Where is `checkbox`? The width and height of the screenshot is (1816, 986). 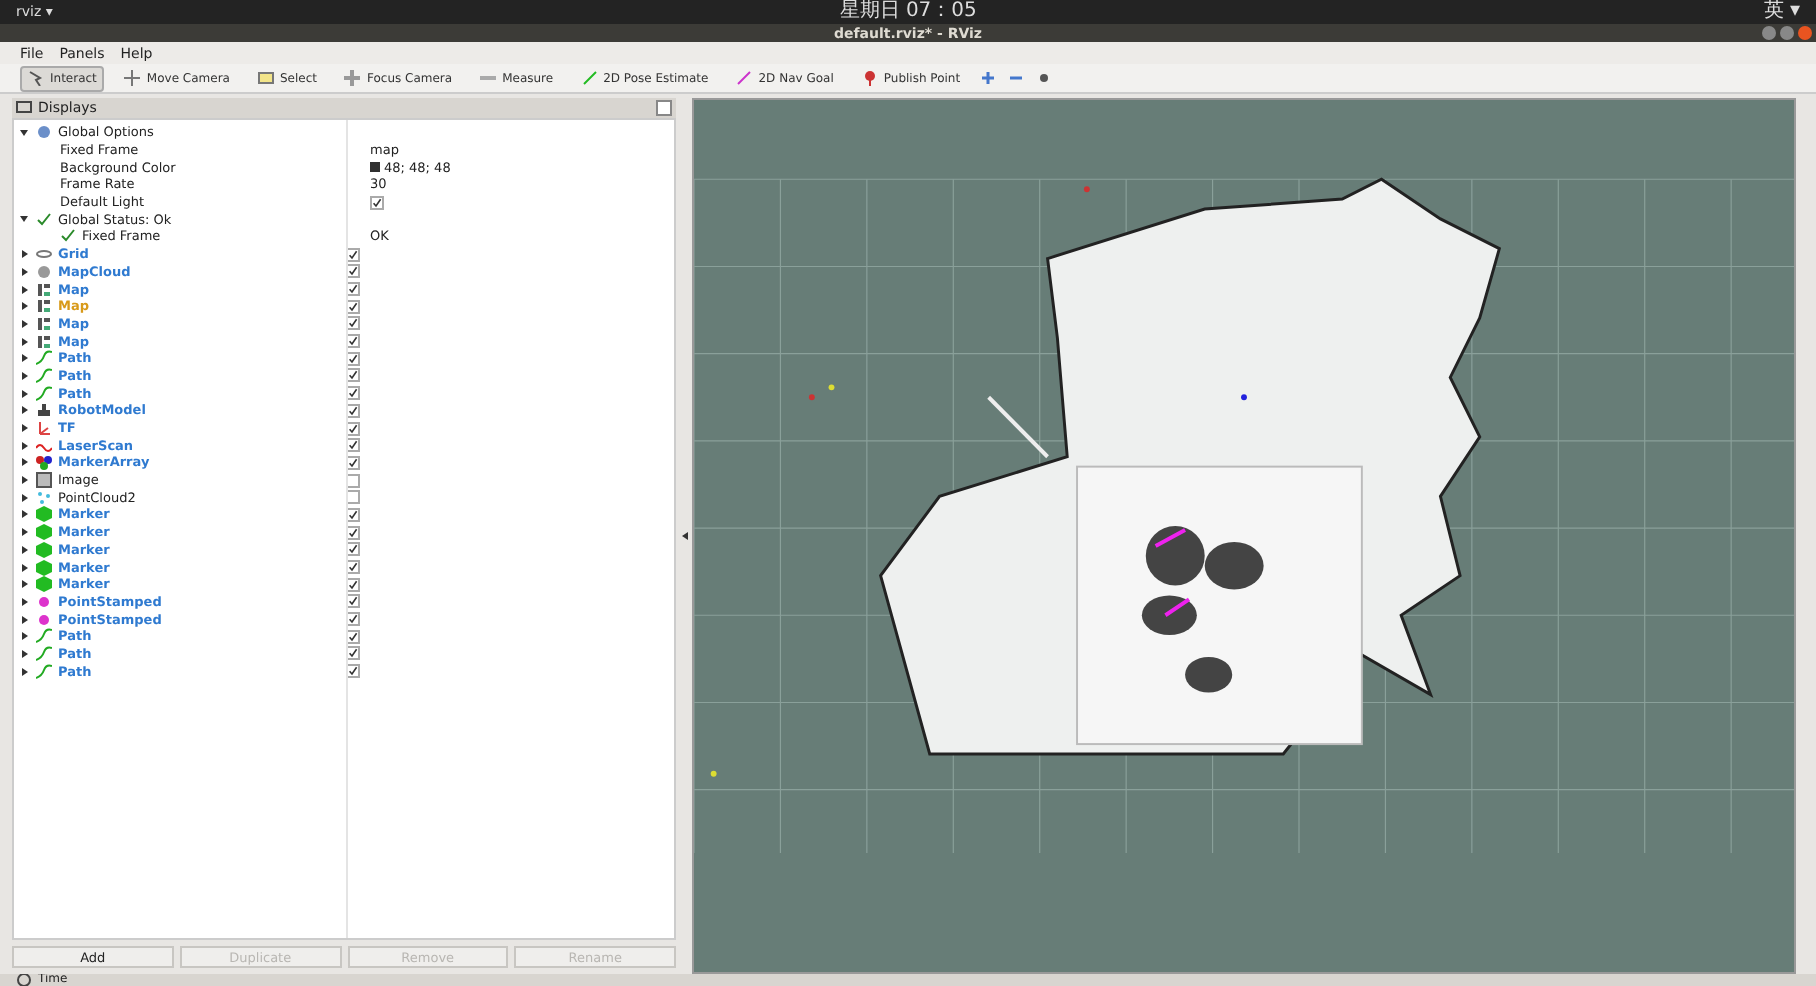 checkbox is located at coordinates (377, 202).